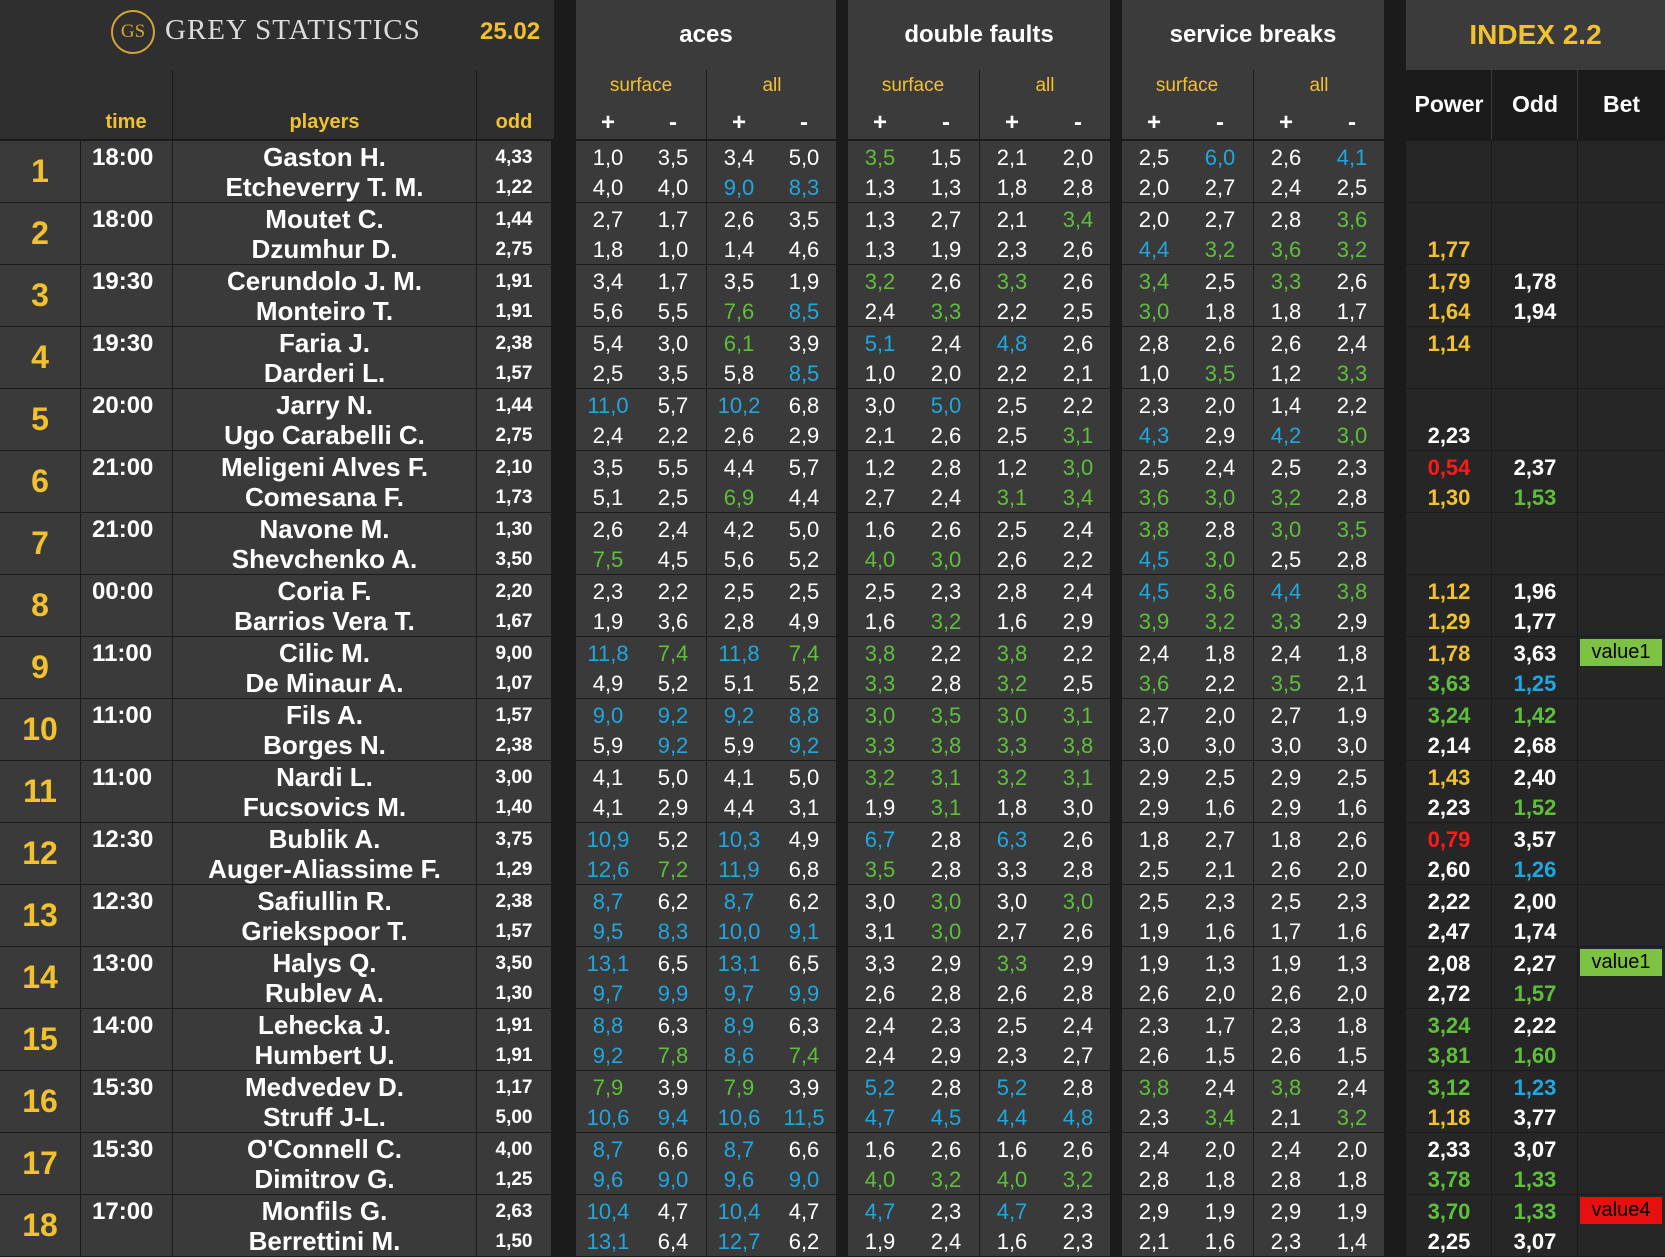  What do you see at coordinates (1220, 497) in the screenshot?
I see `sb-surface-minus-p2: 3,0` at bounding box center [1220, 497].